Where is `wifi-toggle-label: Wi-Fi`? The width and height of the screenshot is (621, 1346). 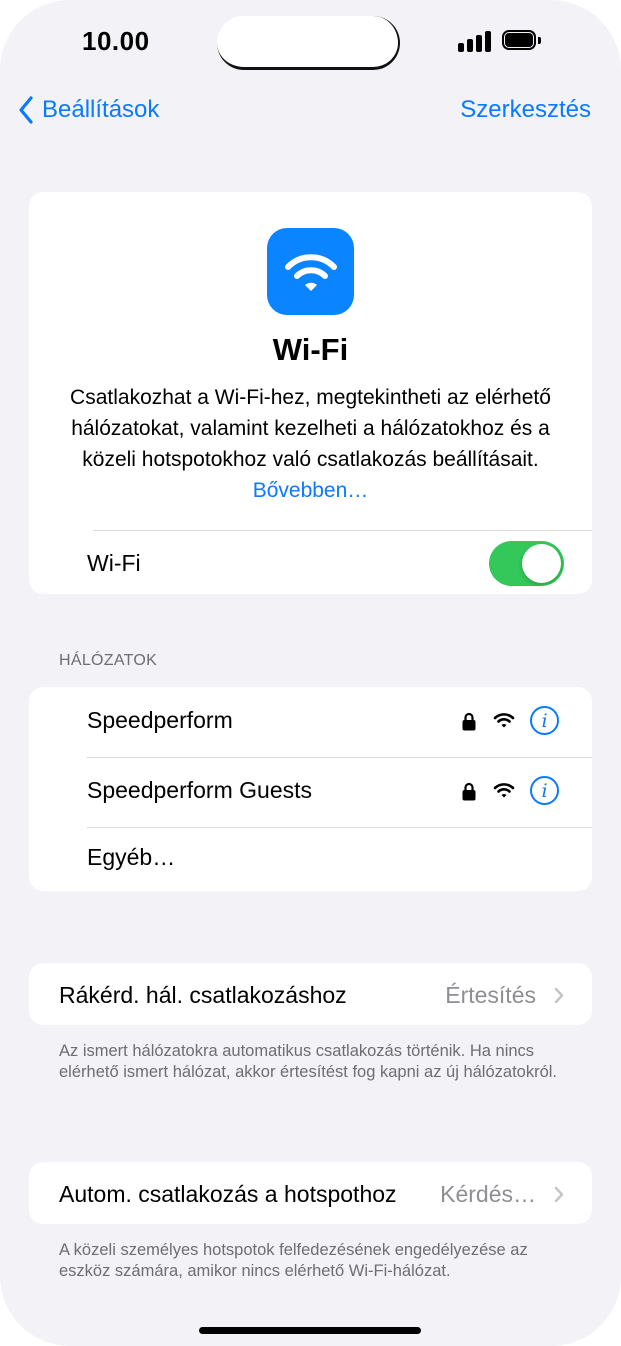 wifi-toggle-label: Wi-Fi is located at coordinates (114, 563).